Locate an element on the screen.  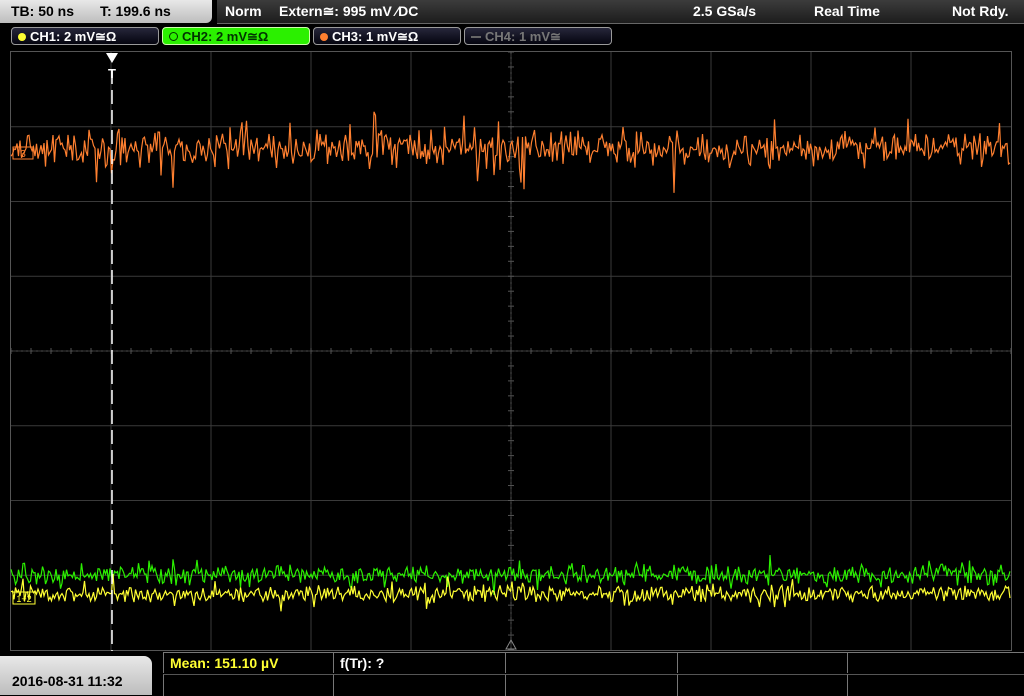
frequency-measurement: f(Tr): ? is located at coordinates (419, 663).